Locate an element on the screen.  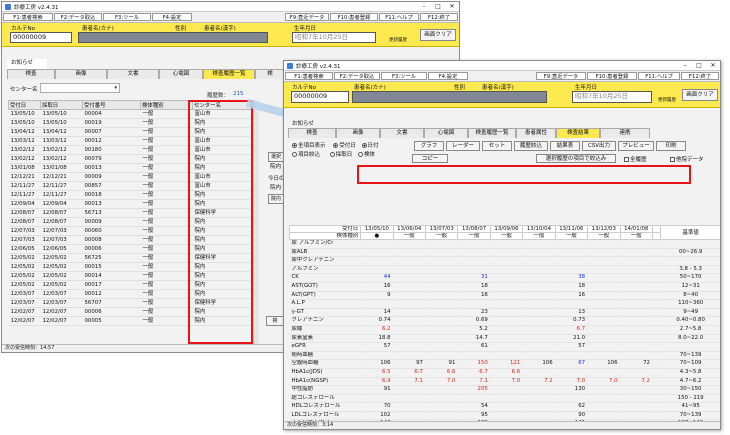
tab-patient-attributes: 患者属性 is located at coordinates (536, 133).